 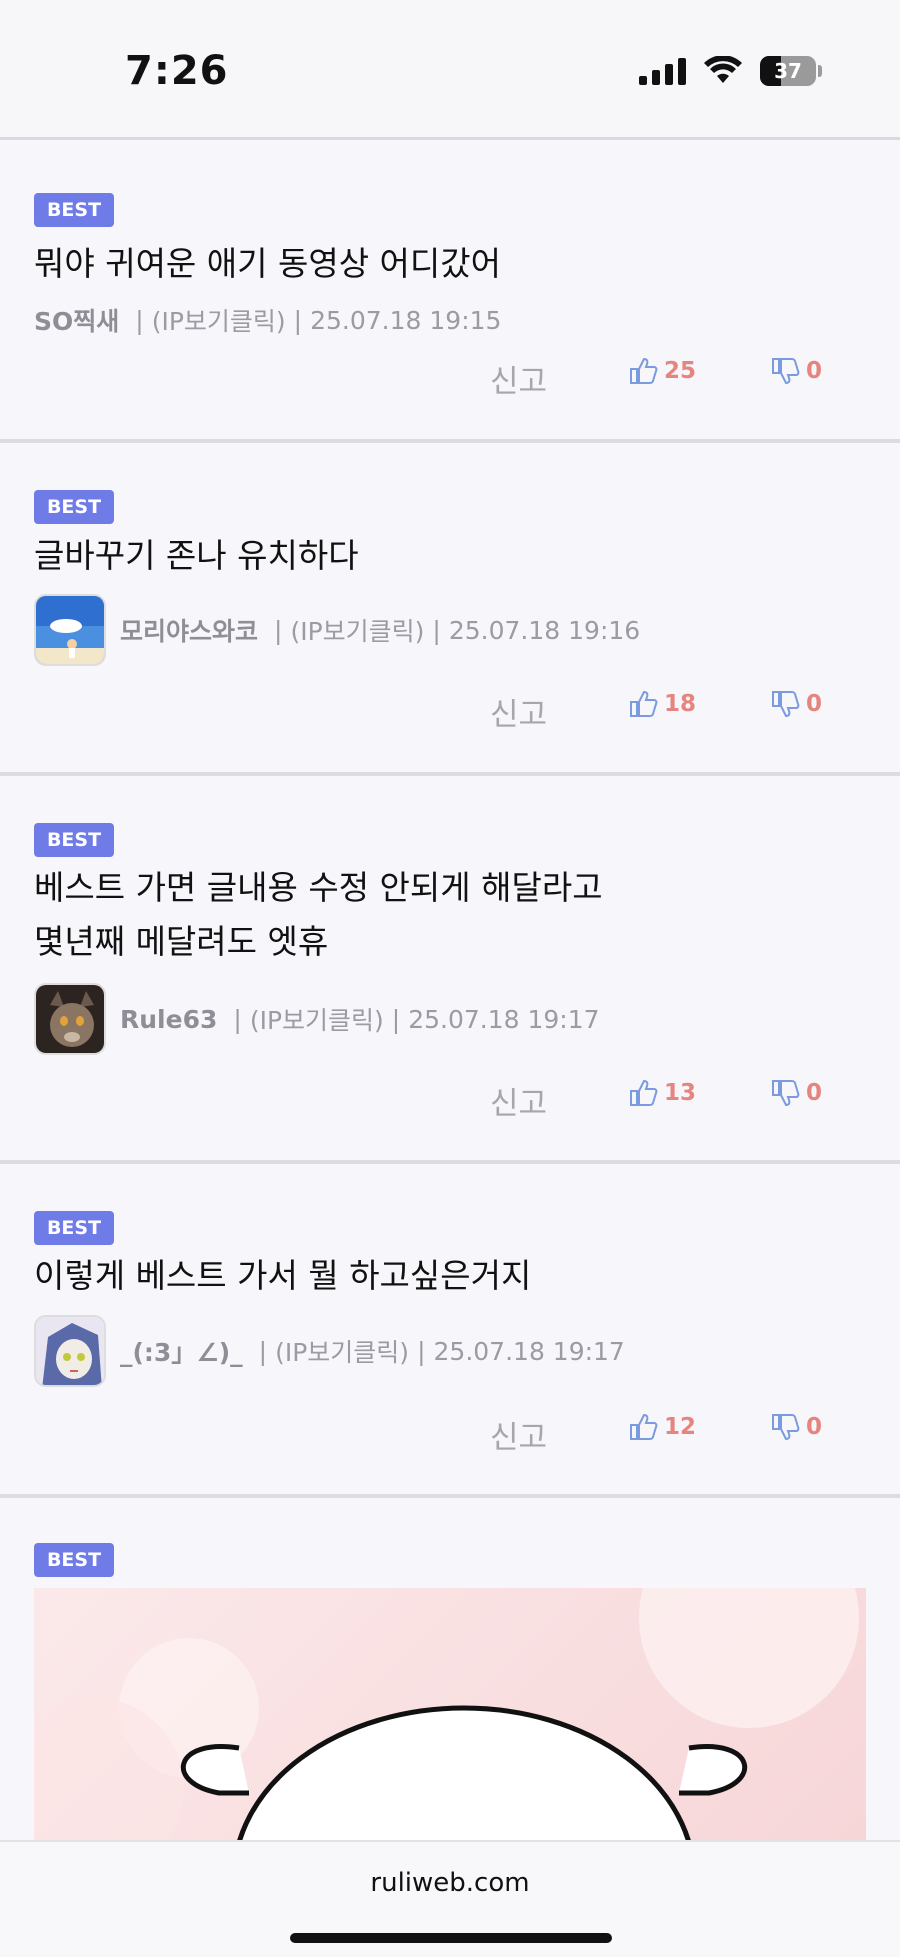 What do you see at coordinates (680, 371) in the screenshot?
I see `like-count: 25` at bounding box center [680, 371].